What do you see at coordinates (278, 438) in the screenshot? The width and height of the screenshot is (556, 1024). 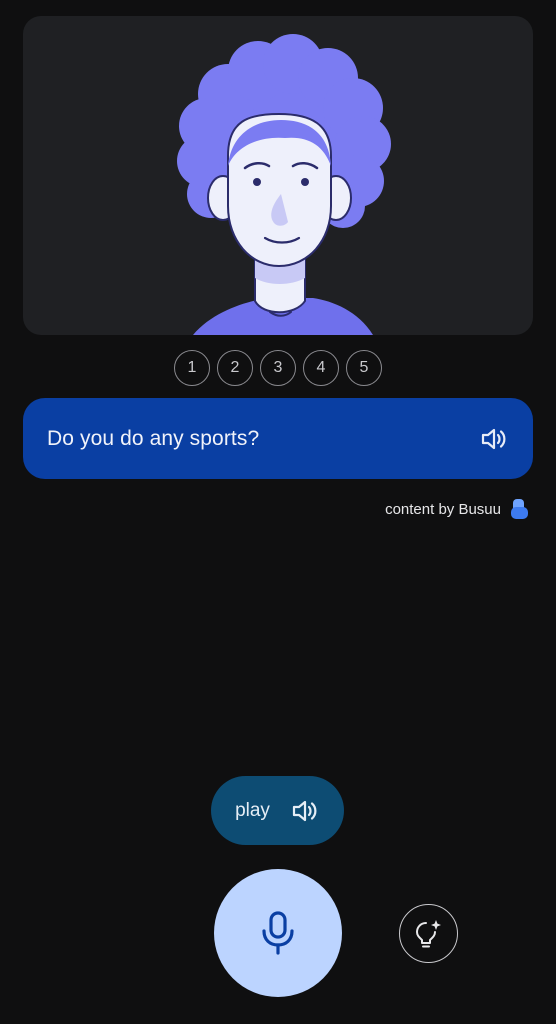 I see `prompt-bubble: Do you do any sports?` at bounding box center [278, 438].